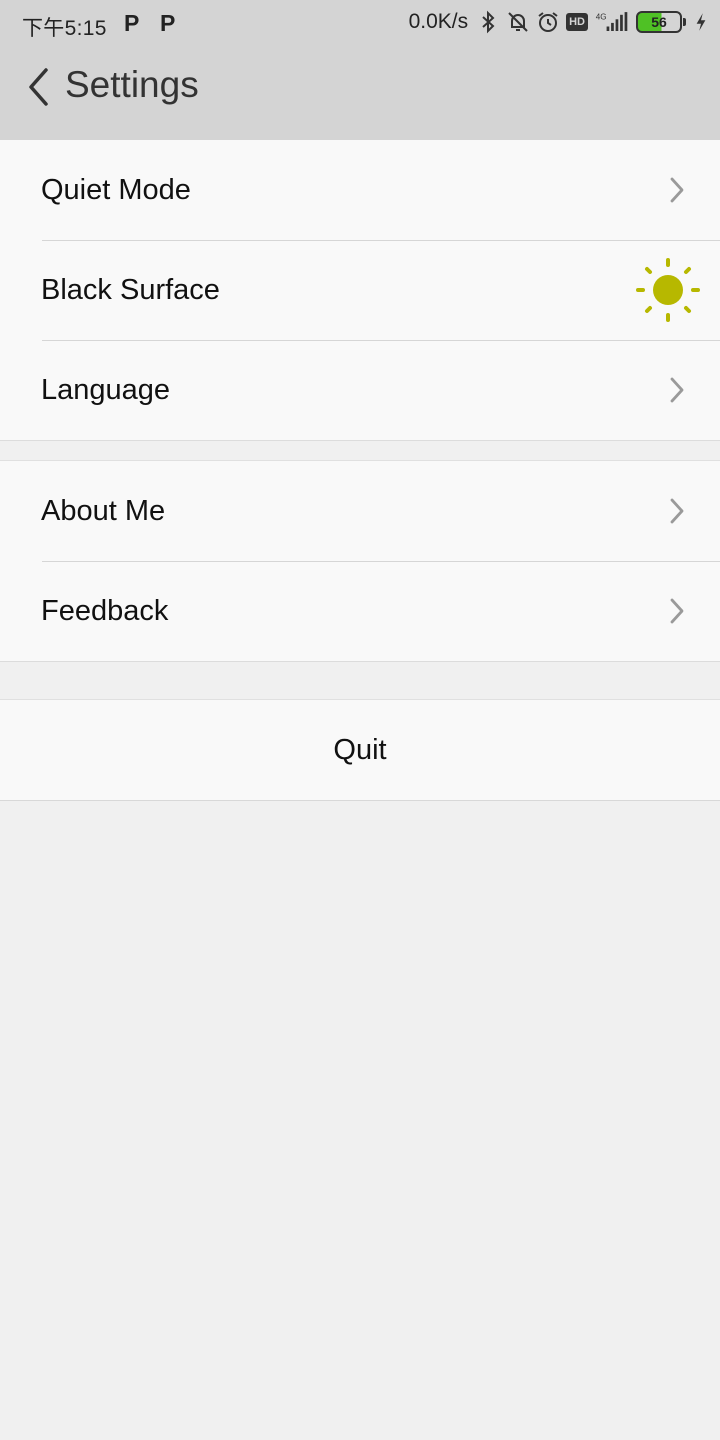  I want to click on status-icons: 0.0K/s HD 4G 56, so click(558, 22).